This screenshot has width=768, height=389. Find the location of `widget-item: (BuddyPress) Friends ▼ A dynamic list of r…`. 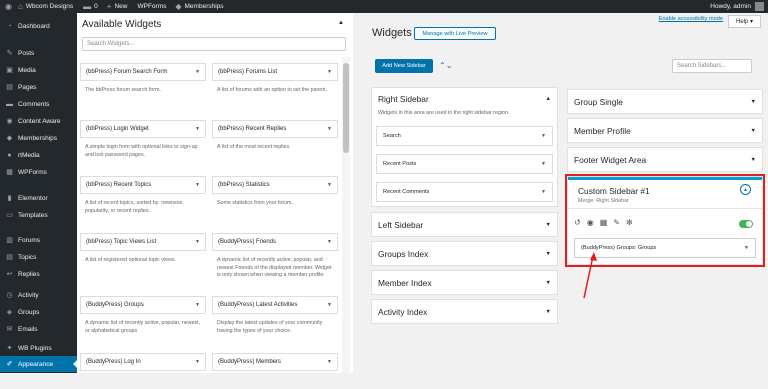

widget-item: (BuddyPress) Friends ▼ A dynamic list of r… is located at coordinates (275, 256).